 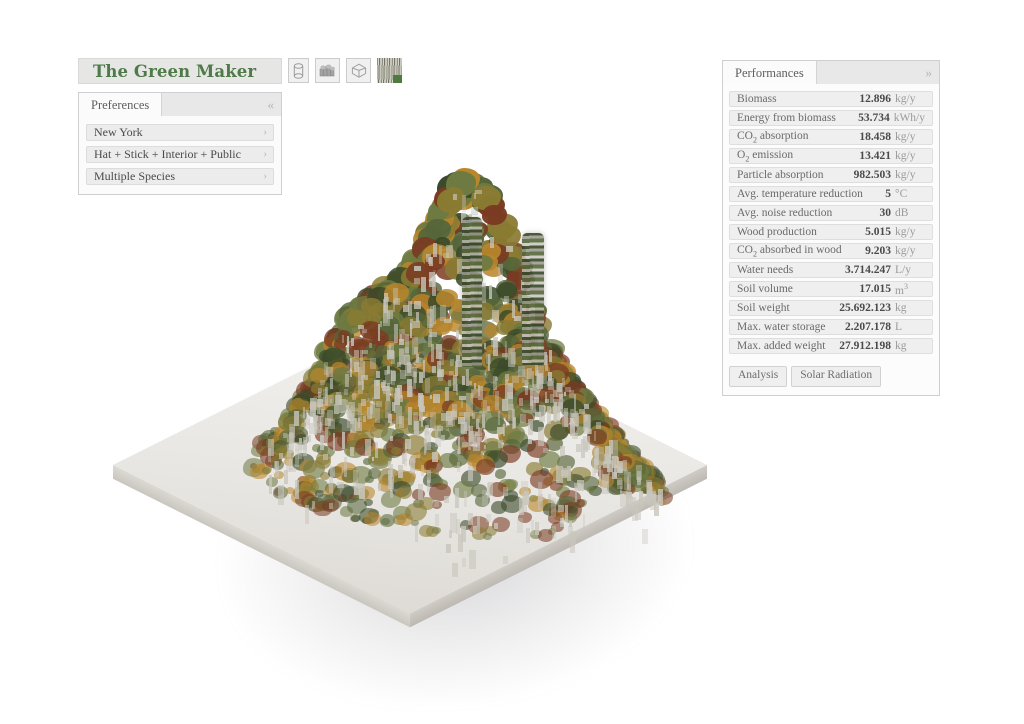 I want to click on performance-value: 13.421, so click(x=875, y=156).